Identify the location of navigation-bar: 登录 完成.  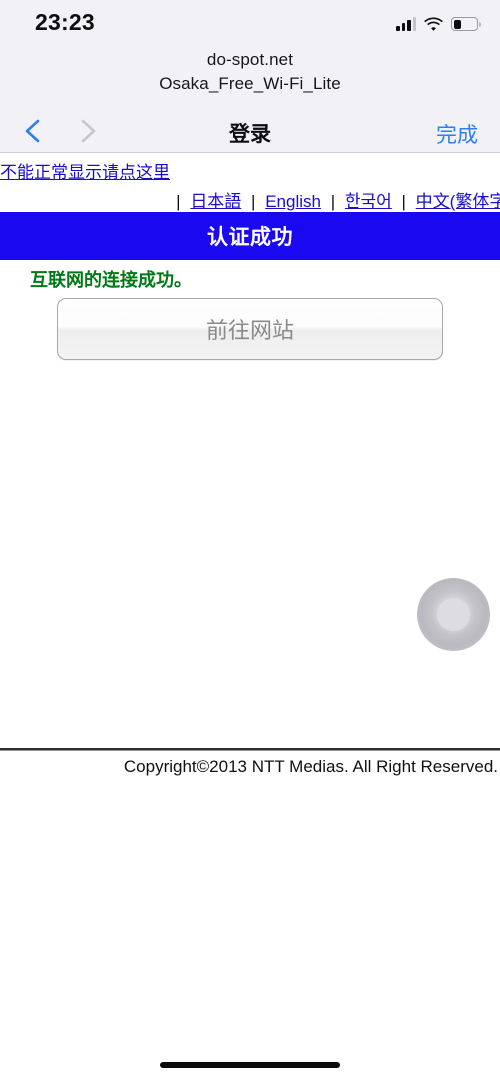
(250, 130).